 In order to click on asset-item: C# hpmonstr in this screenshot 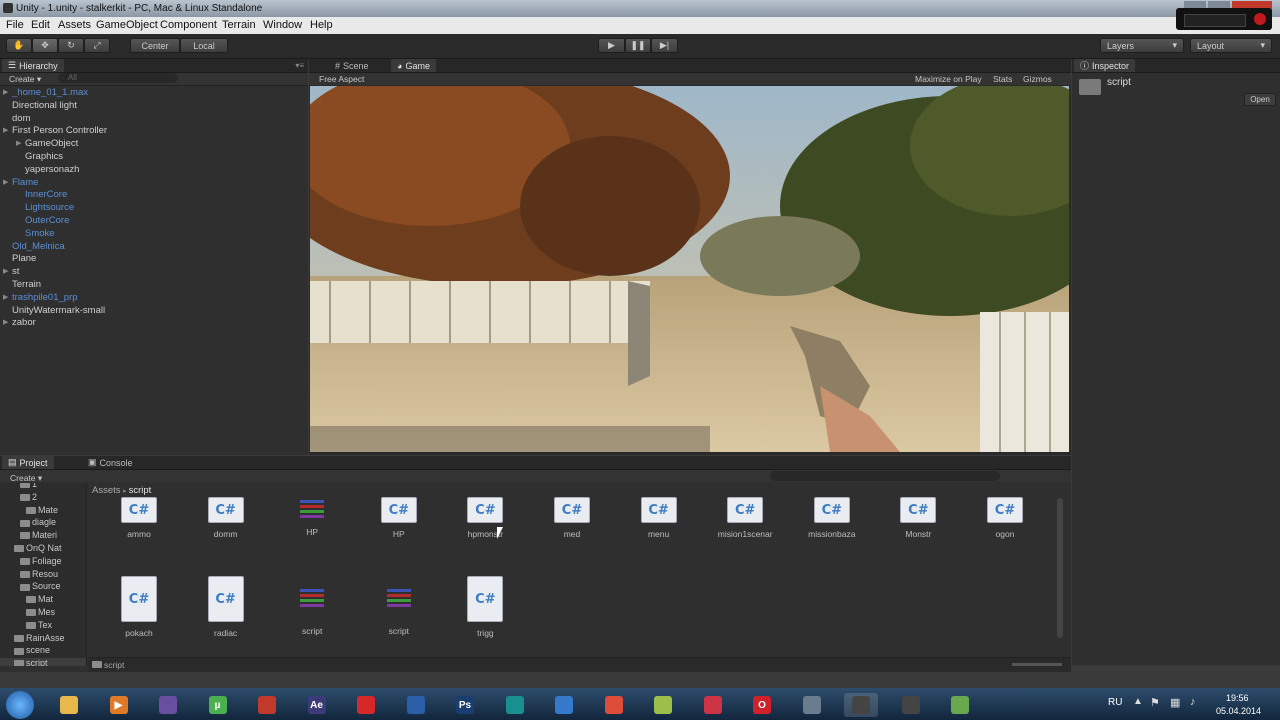, I will do `click(485, 518)`.